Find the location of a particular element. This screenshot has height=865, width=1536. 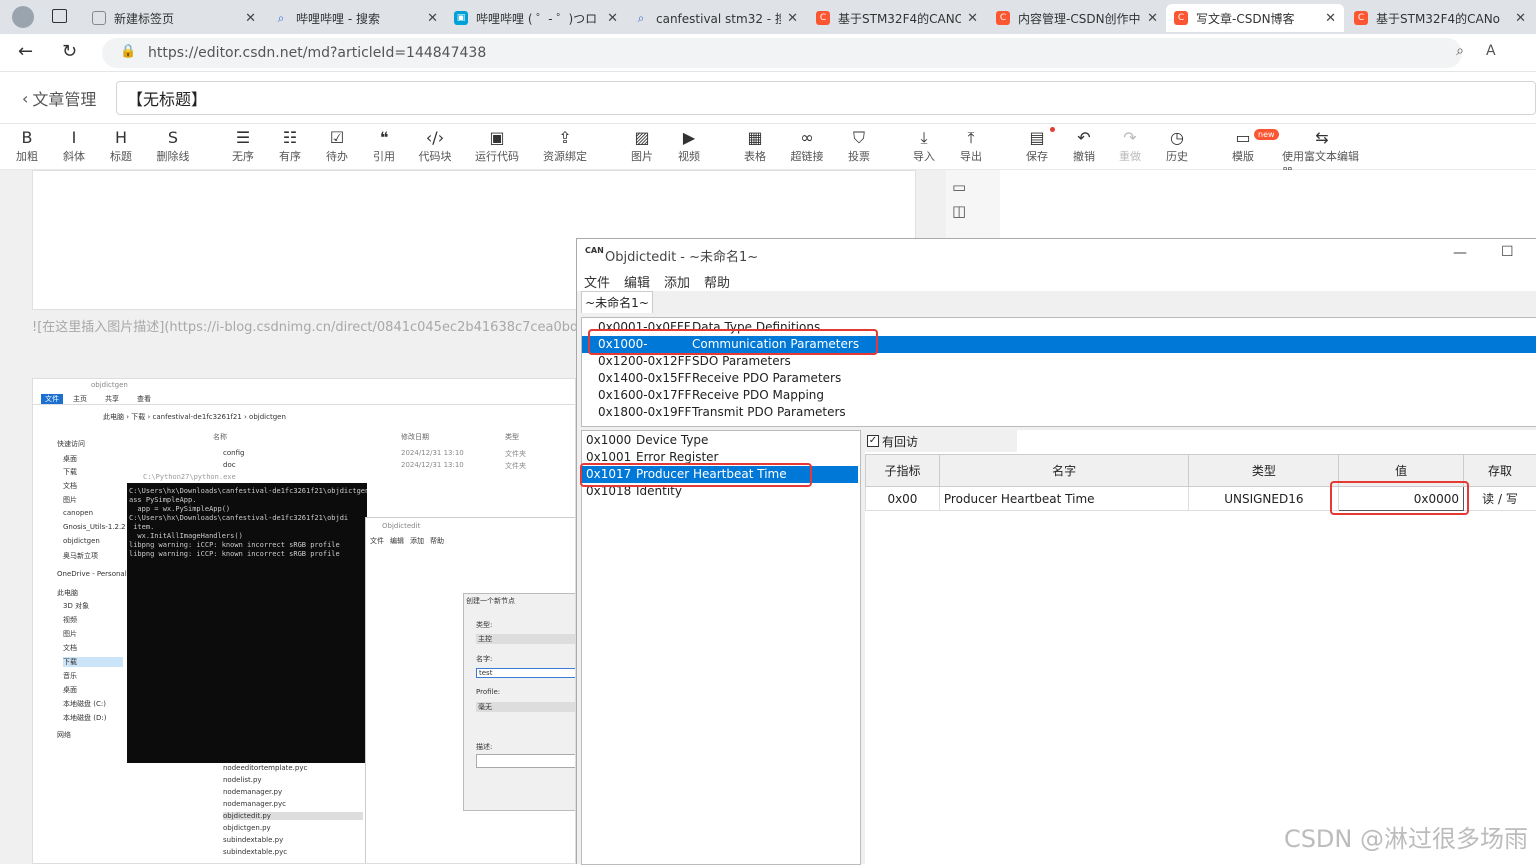

mini-menu-item: 文件 is located at coordinates (377, 541).